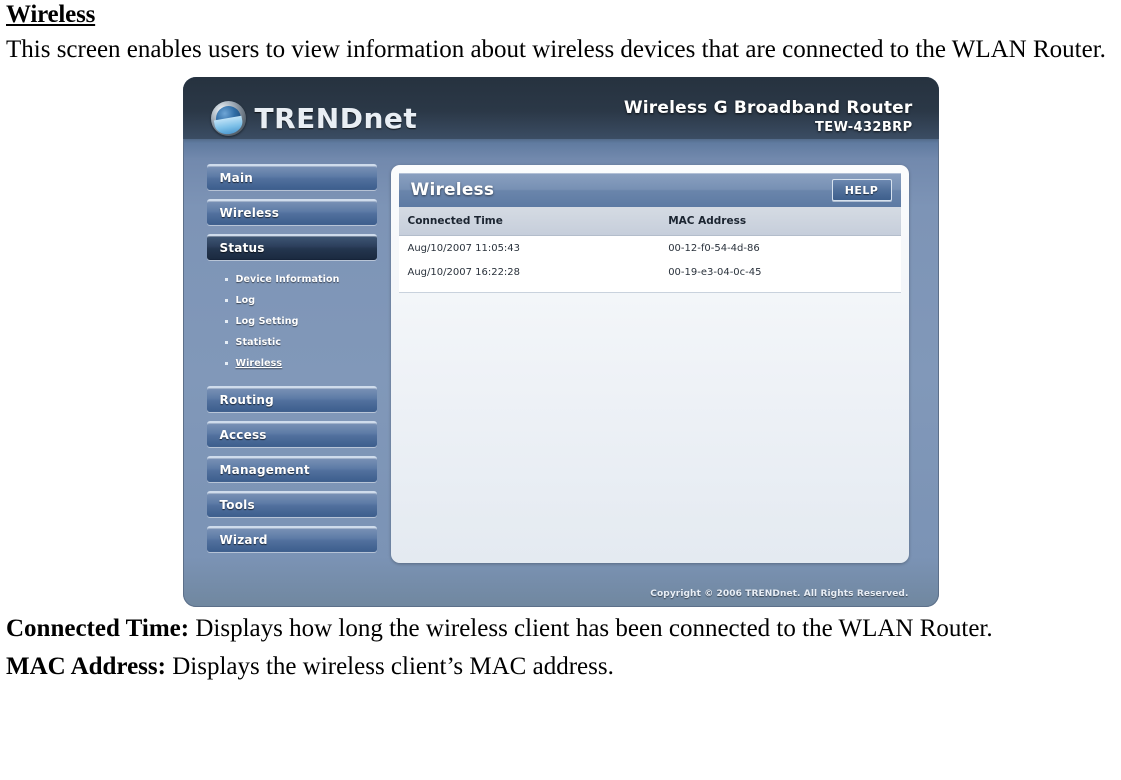 The width and height of the screenshot is (1121, 780). Describe the element at coordinates (291, 247) in the screenshot. I see `sidebar-item-status: Status` at that location.